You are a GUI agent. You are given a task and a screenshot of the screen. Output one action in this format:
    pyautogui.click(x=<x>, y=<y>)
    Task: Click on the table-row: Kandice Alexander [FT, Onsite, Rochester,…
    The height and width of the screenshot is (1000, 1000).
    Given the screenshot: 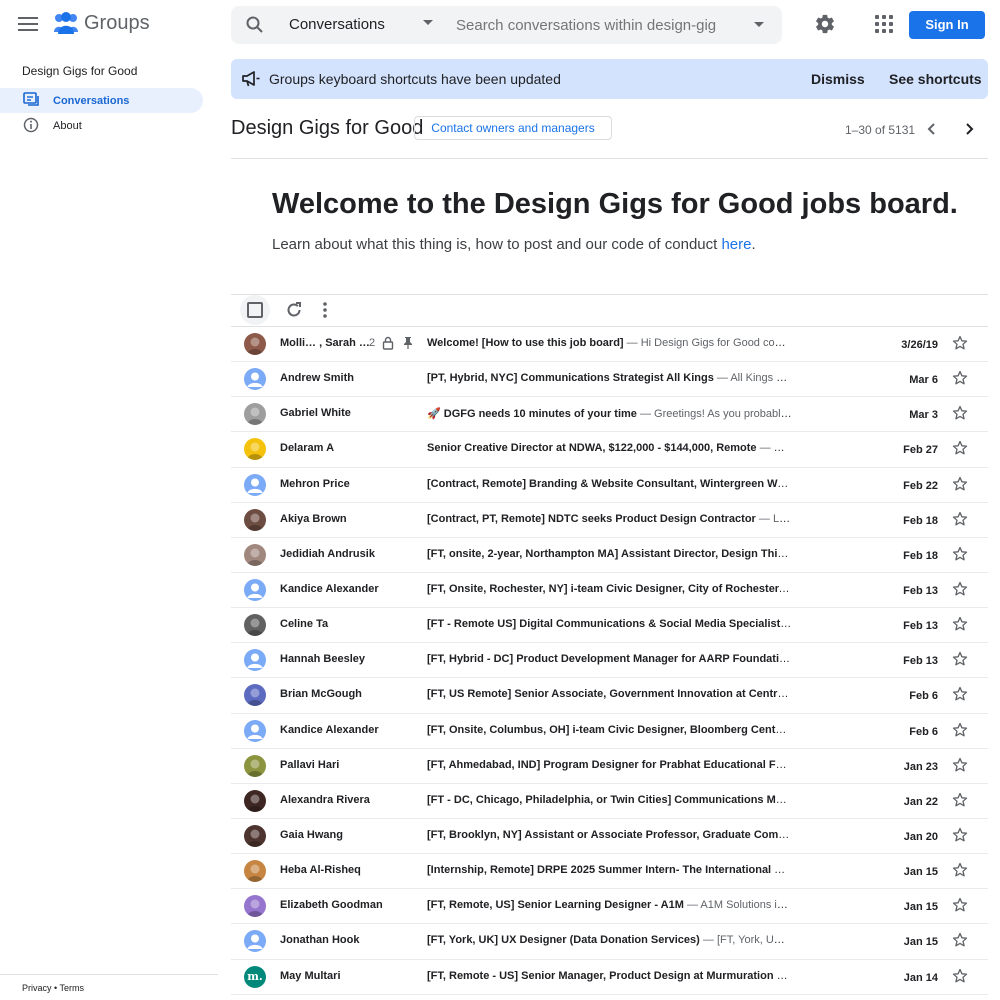 What is the action you would take?
    pyautogui.click(x=609, y=591)
    